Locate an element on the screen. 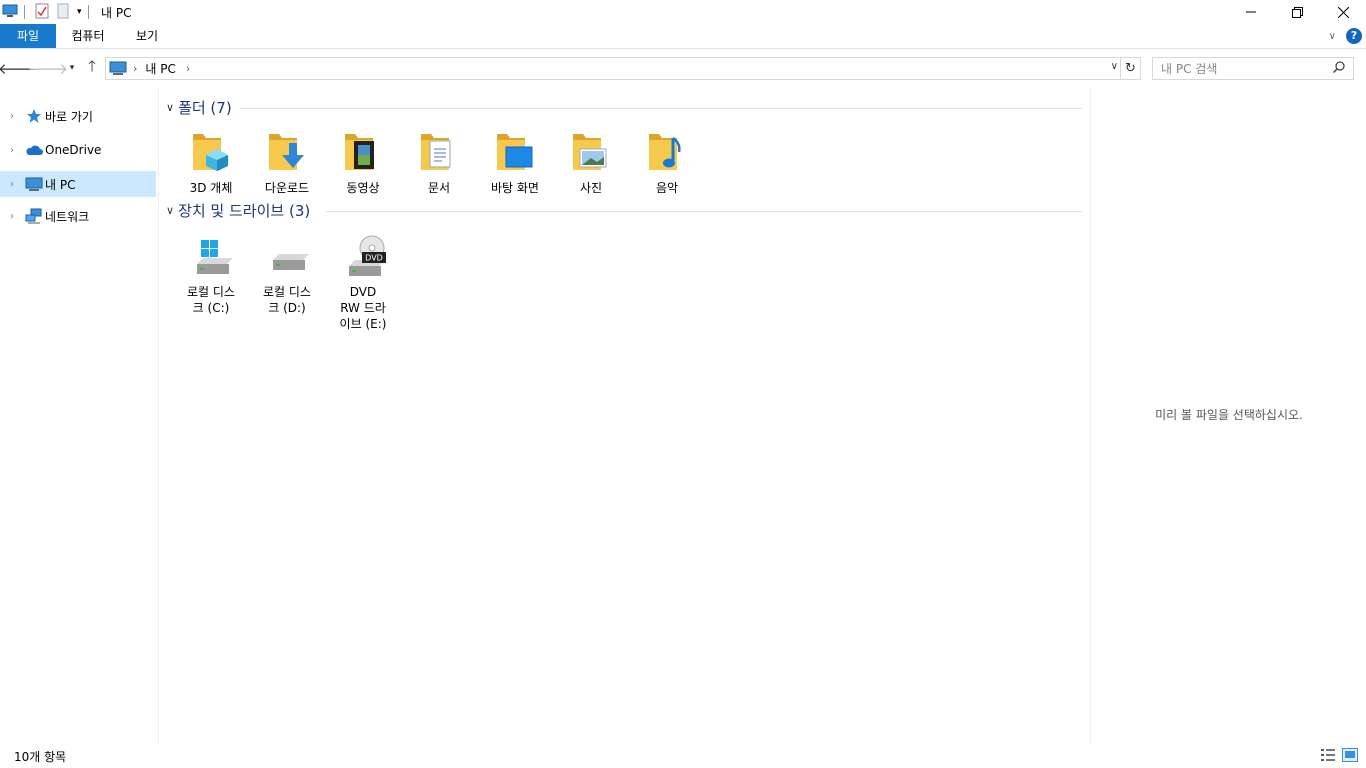  tile-label: 바탕 화면 is located at coordinates (515, 188).